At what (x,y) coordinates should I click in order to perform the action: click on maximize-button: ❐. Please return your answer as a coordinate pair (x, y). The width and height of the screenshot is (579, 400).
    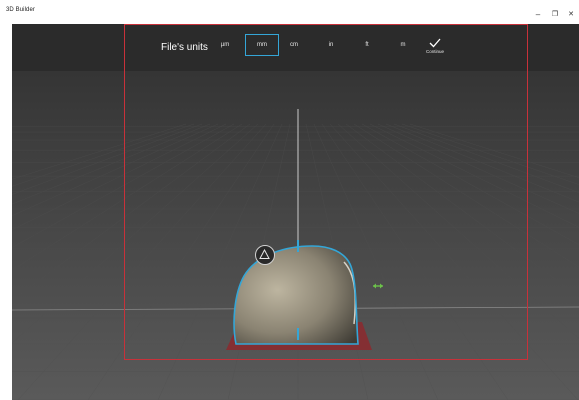
    Looking at the image, I should click on (555, 15).